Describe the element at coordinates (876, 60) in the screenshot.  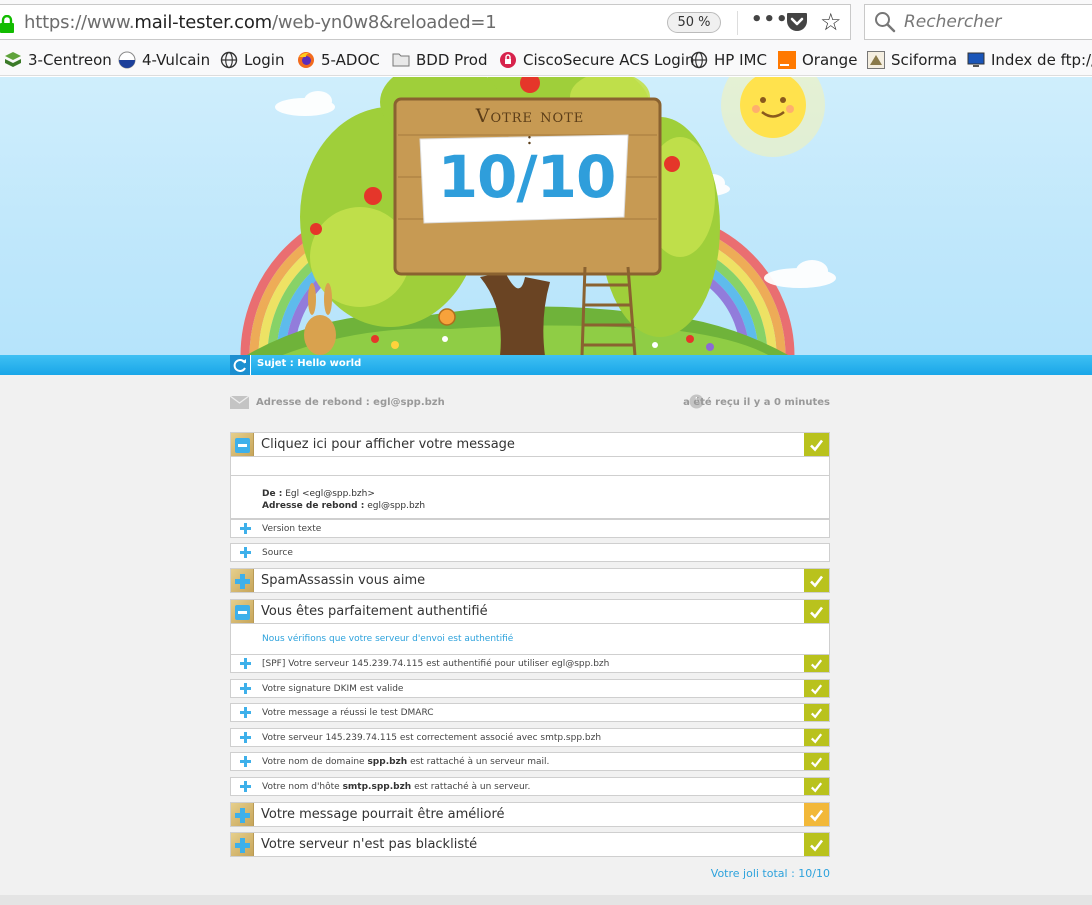
I see `sciforma-icon` at that location.